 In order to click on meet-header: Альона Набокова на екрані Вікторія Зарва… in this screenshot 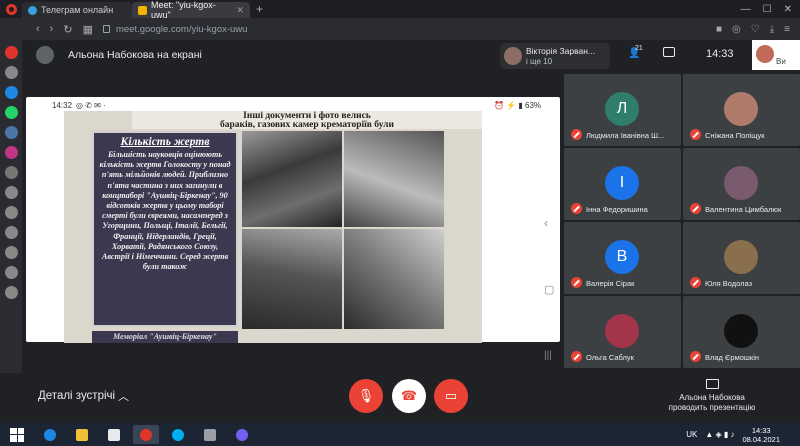, I will do `click(411, 55)`.